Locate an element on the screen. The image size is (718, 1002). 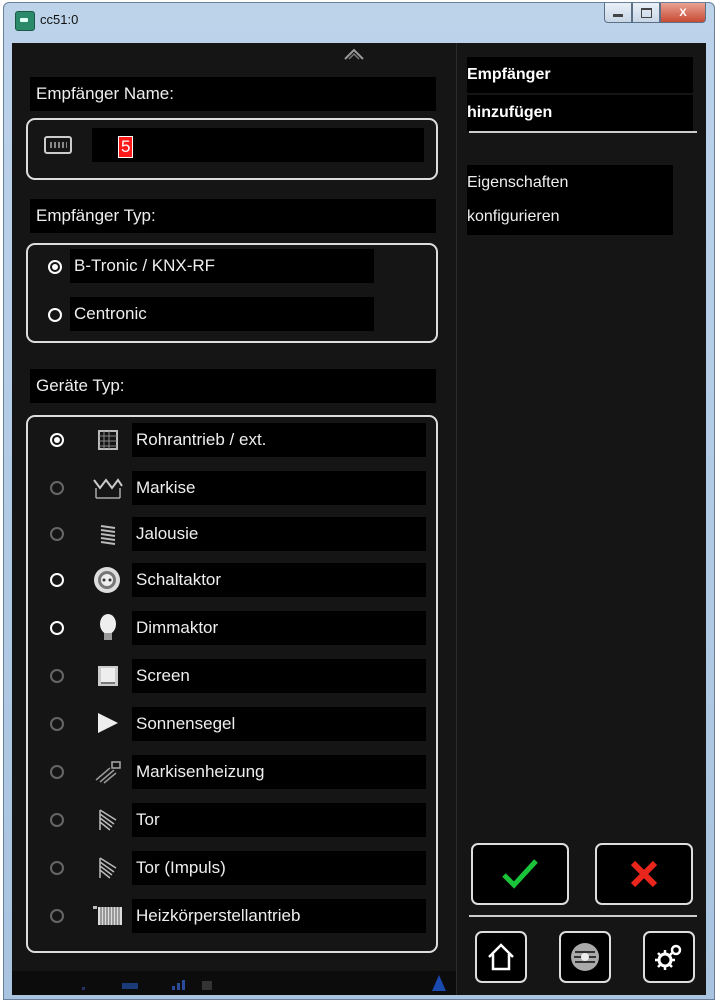
settings-button is located at coordinates (669, 957).